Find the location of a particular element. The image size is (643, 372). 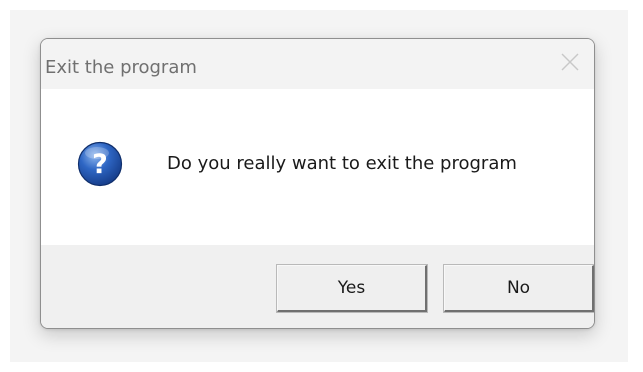

dialog-message: Do you really want to exit the program is located at coordinates (342, 163).